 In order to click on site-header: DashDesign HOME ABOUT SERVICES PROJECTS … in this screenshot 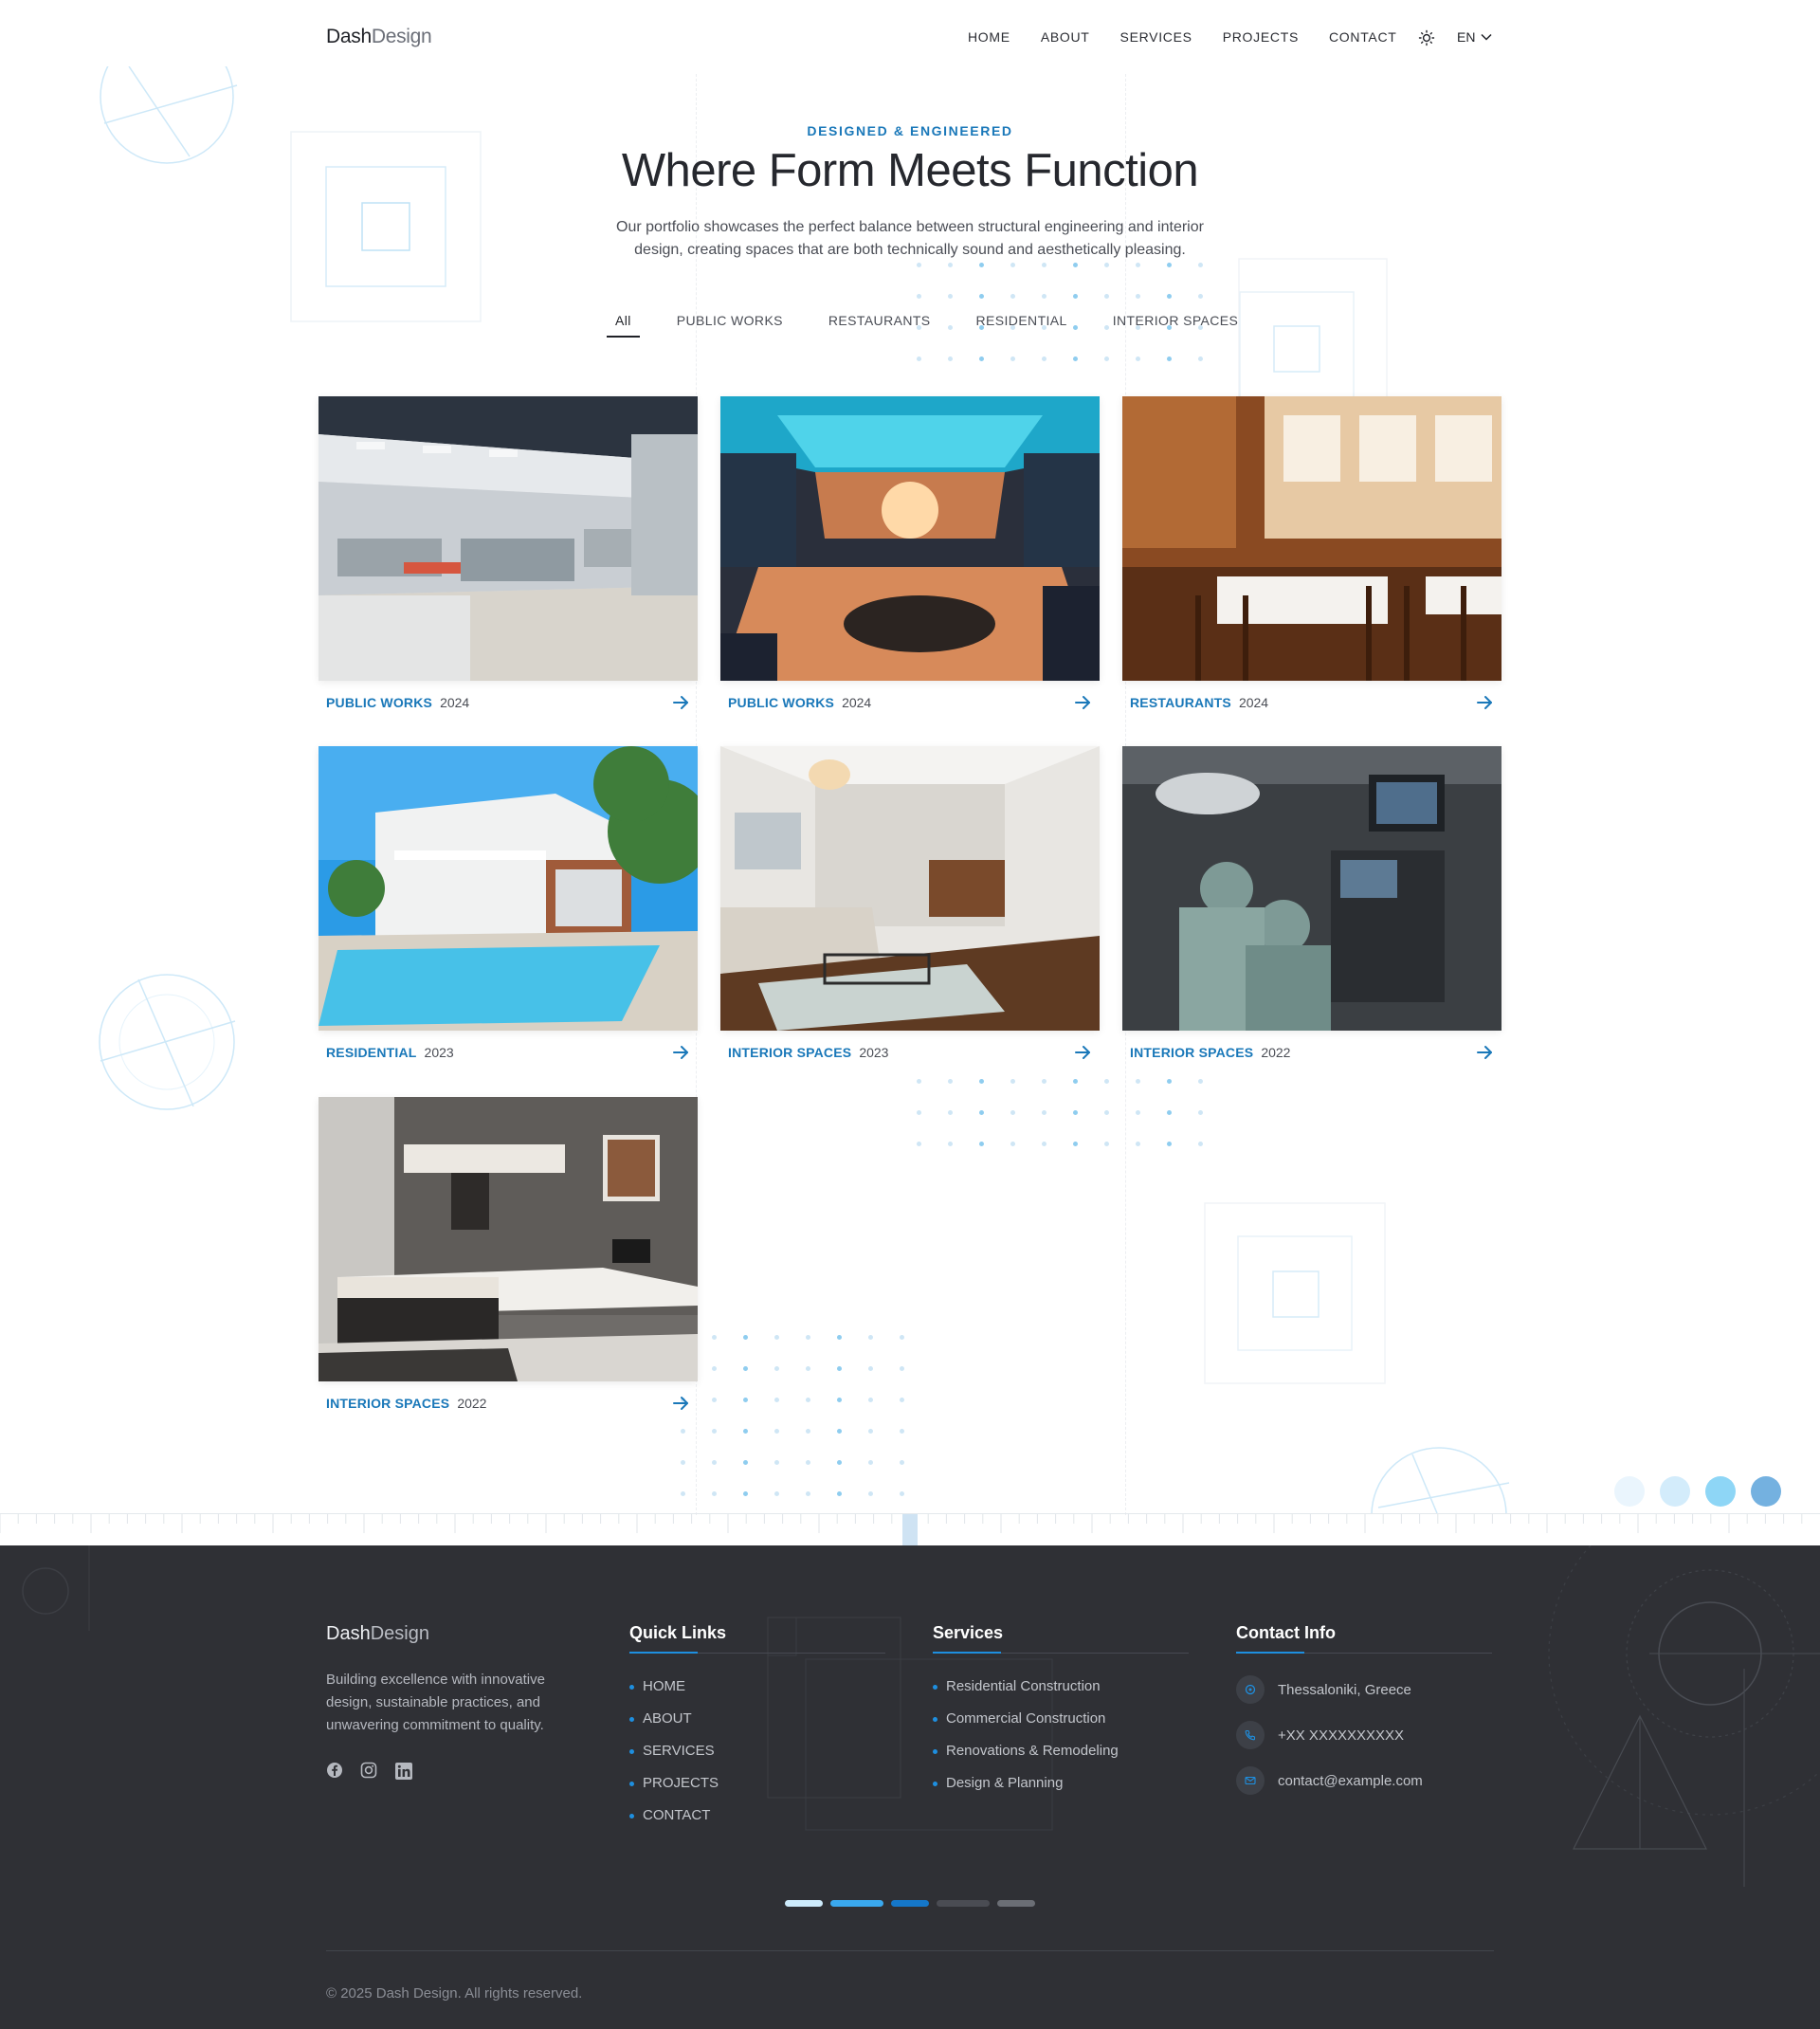, I will do `click(910, 38)`.